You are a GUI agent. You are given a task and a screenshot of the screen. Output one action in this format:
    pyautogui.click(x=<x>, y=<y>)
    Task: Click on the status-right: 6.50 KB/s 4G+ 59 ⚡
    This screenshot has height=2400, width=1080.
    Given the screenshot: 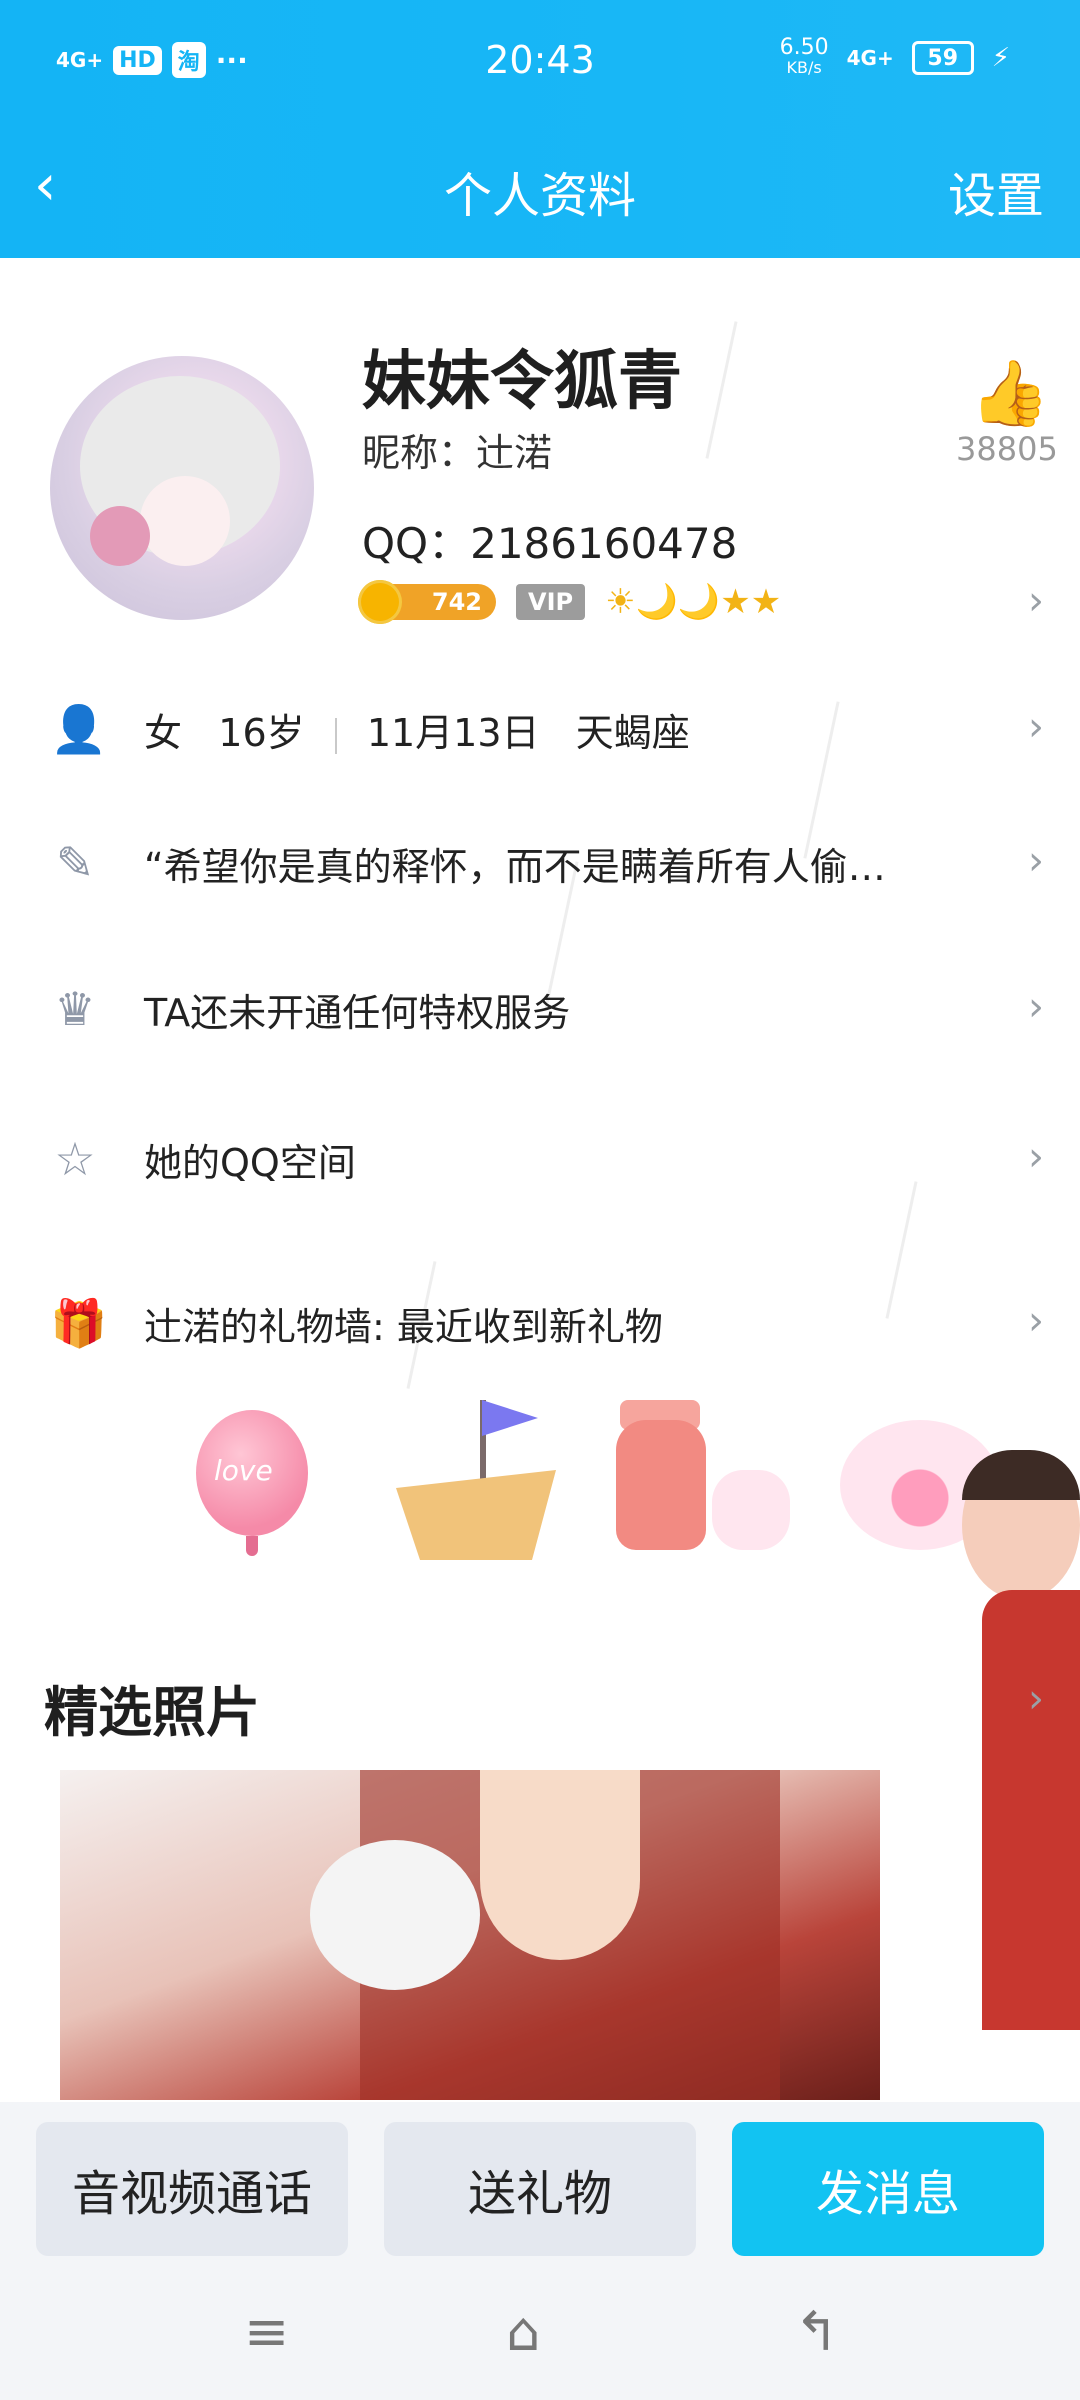 What is the action you would take?
    pyautogui.click(x=894, y=56)
    